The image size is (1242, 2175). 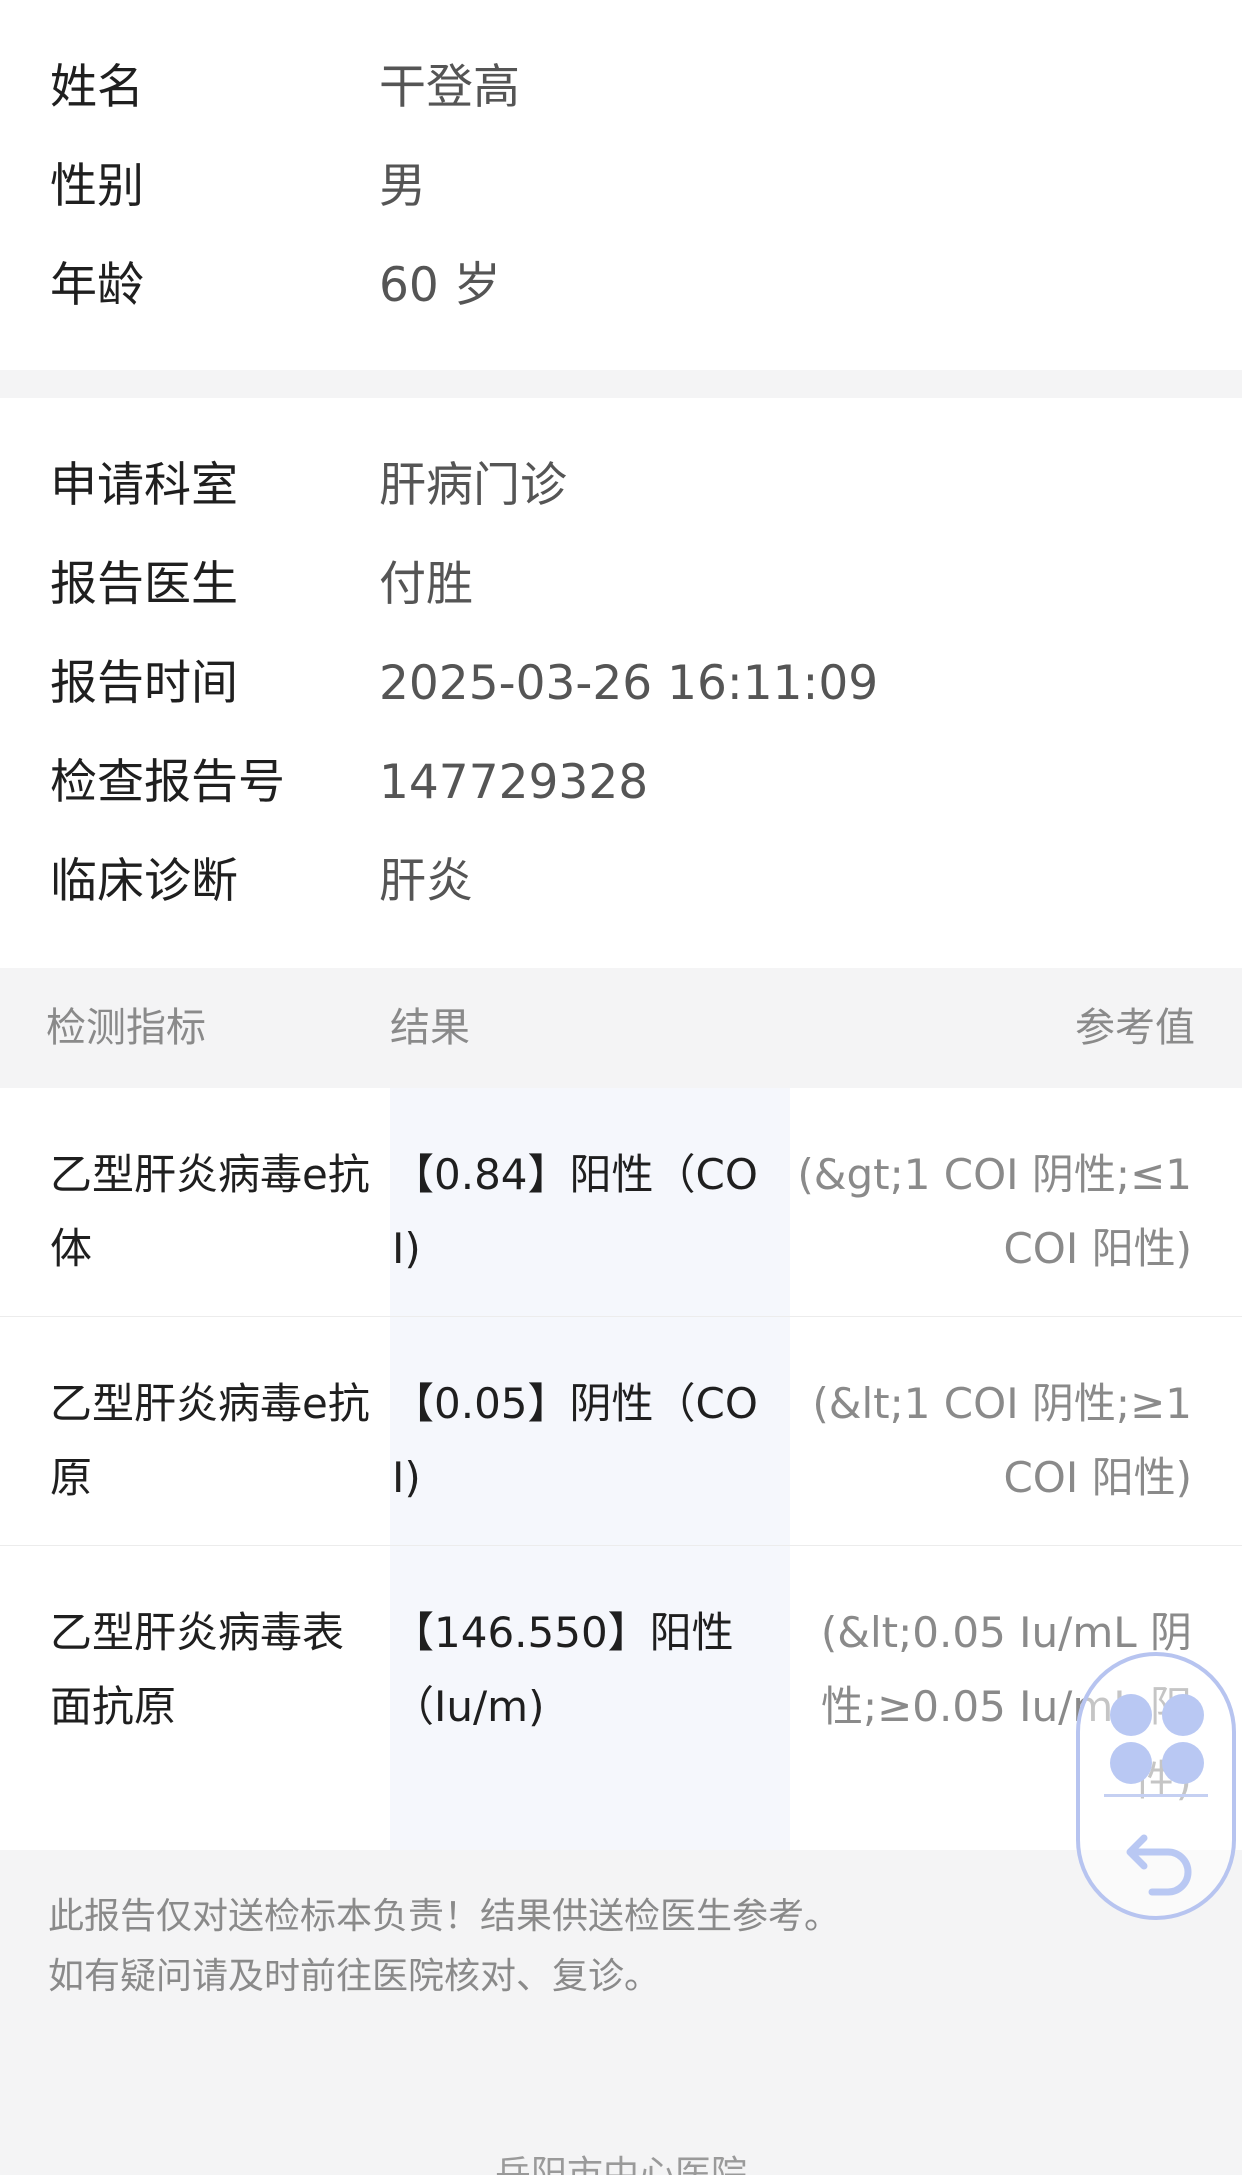 I want to click on widget-divider, so click(x=1156, y=1795).